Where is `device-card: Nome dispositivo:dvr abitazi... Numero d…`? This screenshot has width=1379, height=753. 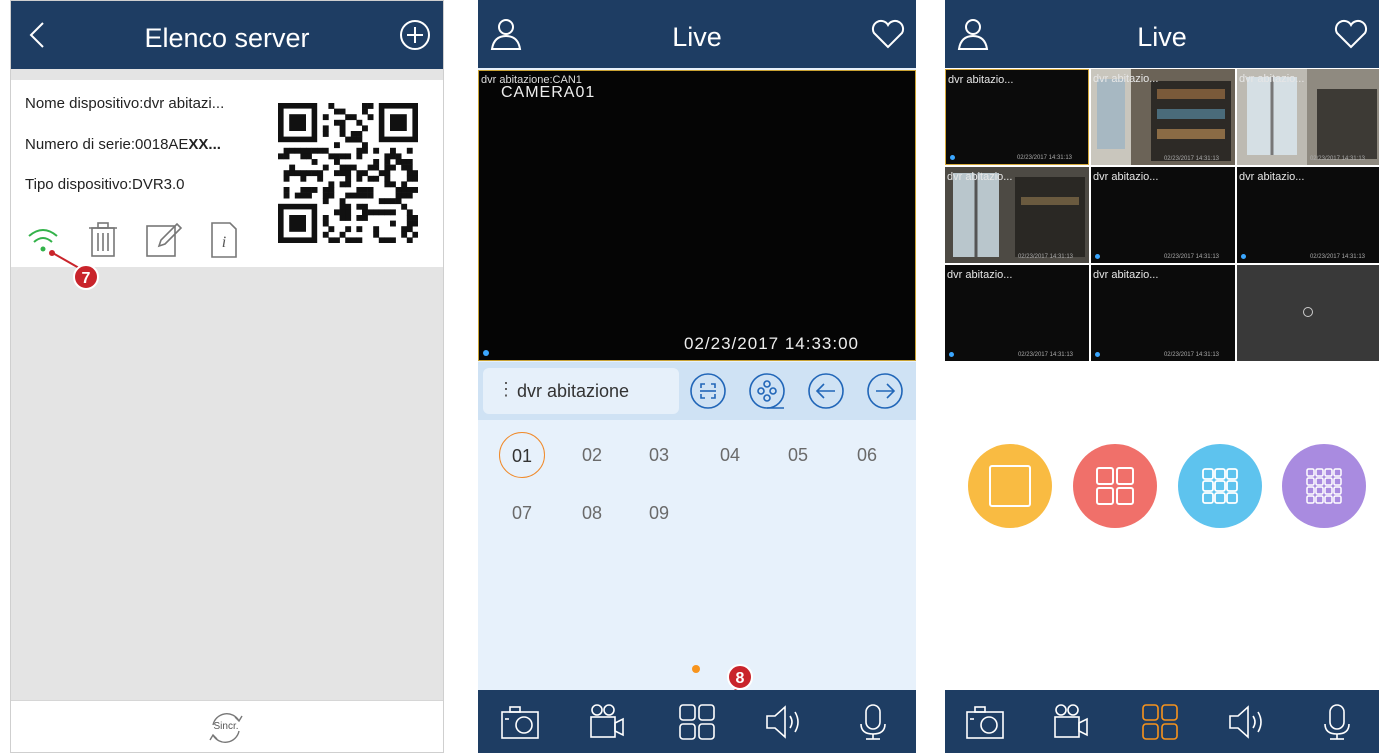 device-card: Nome dispositivo:dvr abitazi... Numero d… is located at coordinates (227, 174).